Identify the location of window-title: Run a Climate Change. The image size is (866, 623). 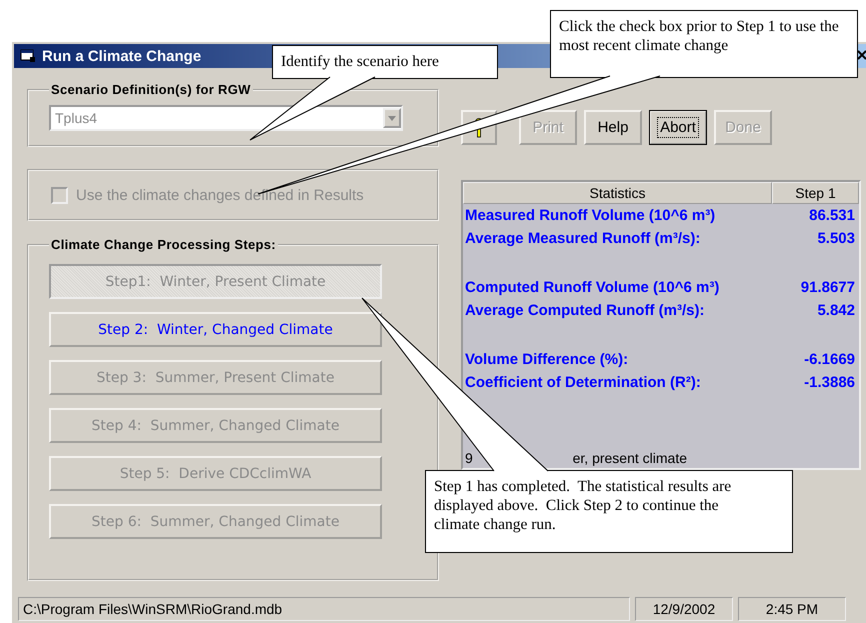
(122, 56).